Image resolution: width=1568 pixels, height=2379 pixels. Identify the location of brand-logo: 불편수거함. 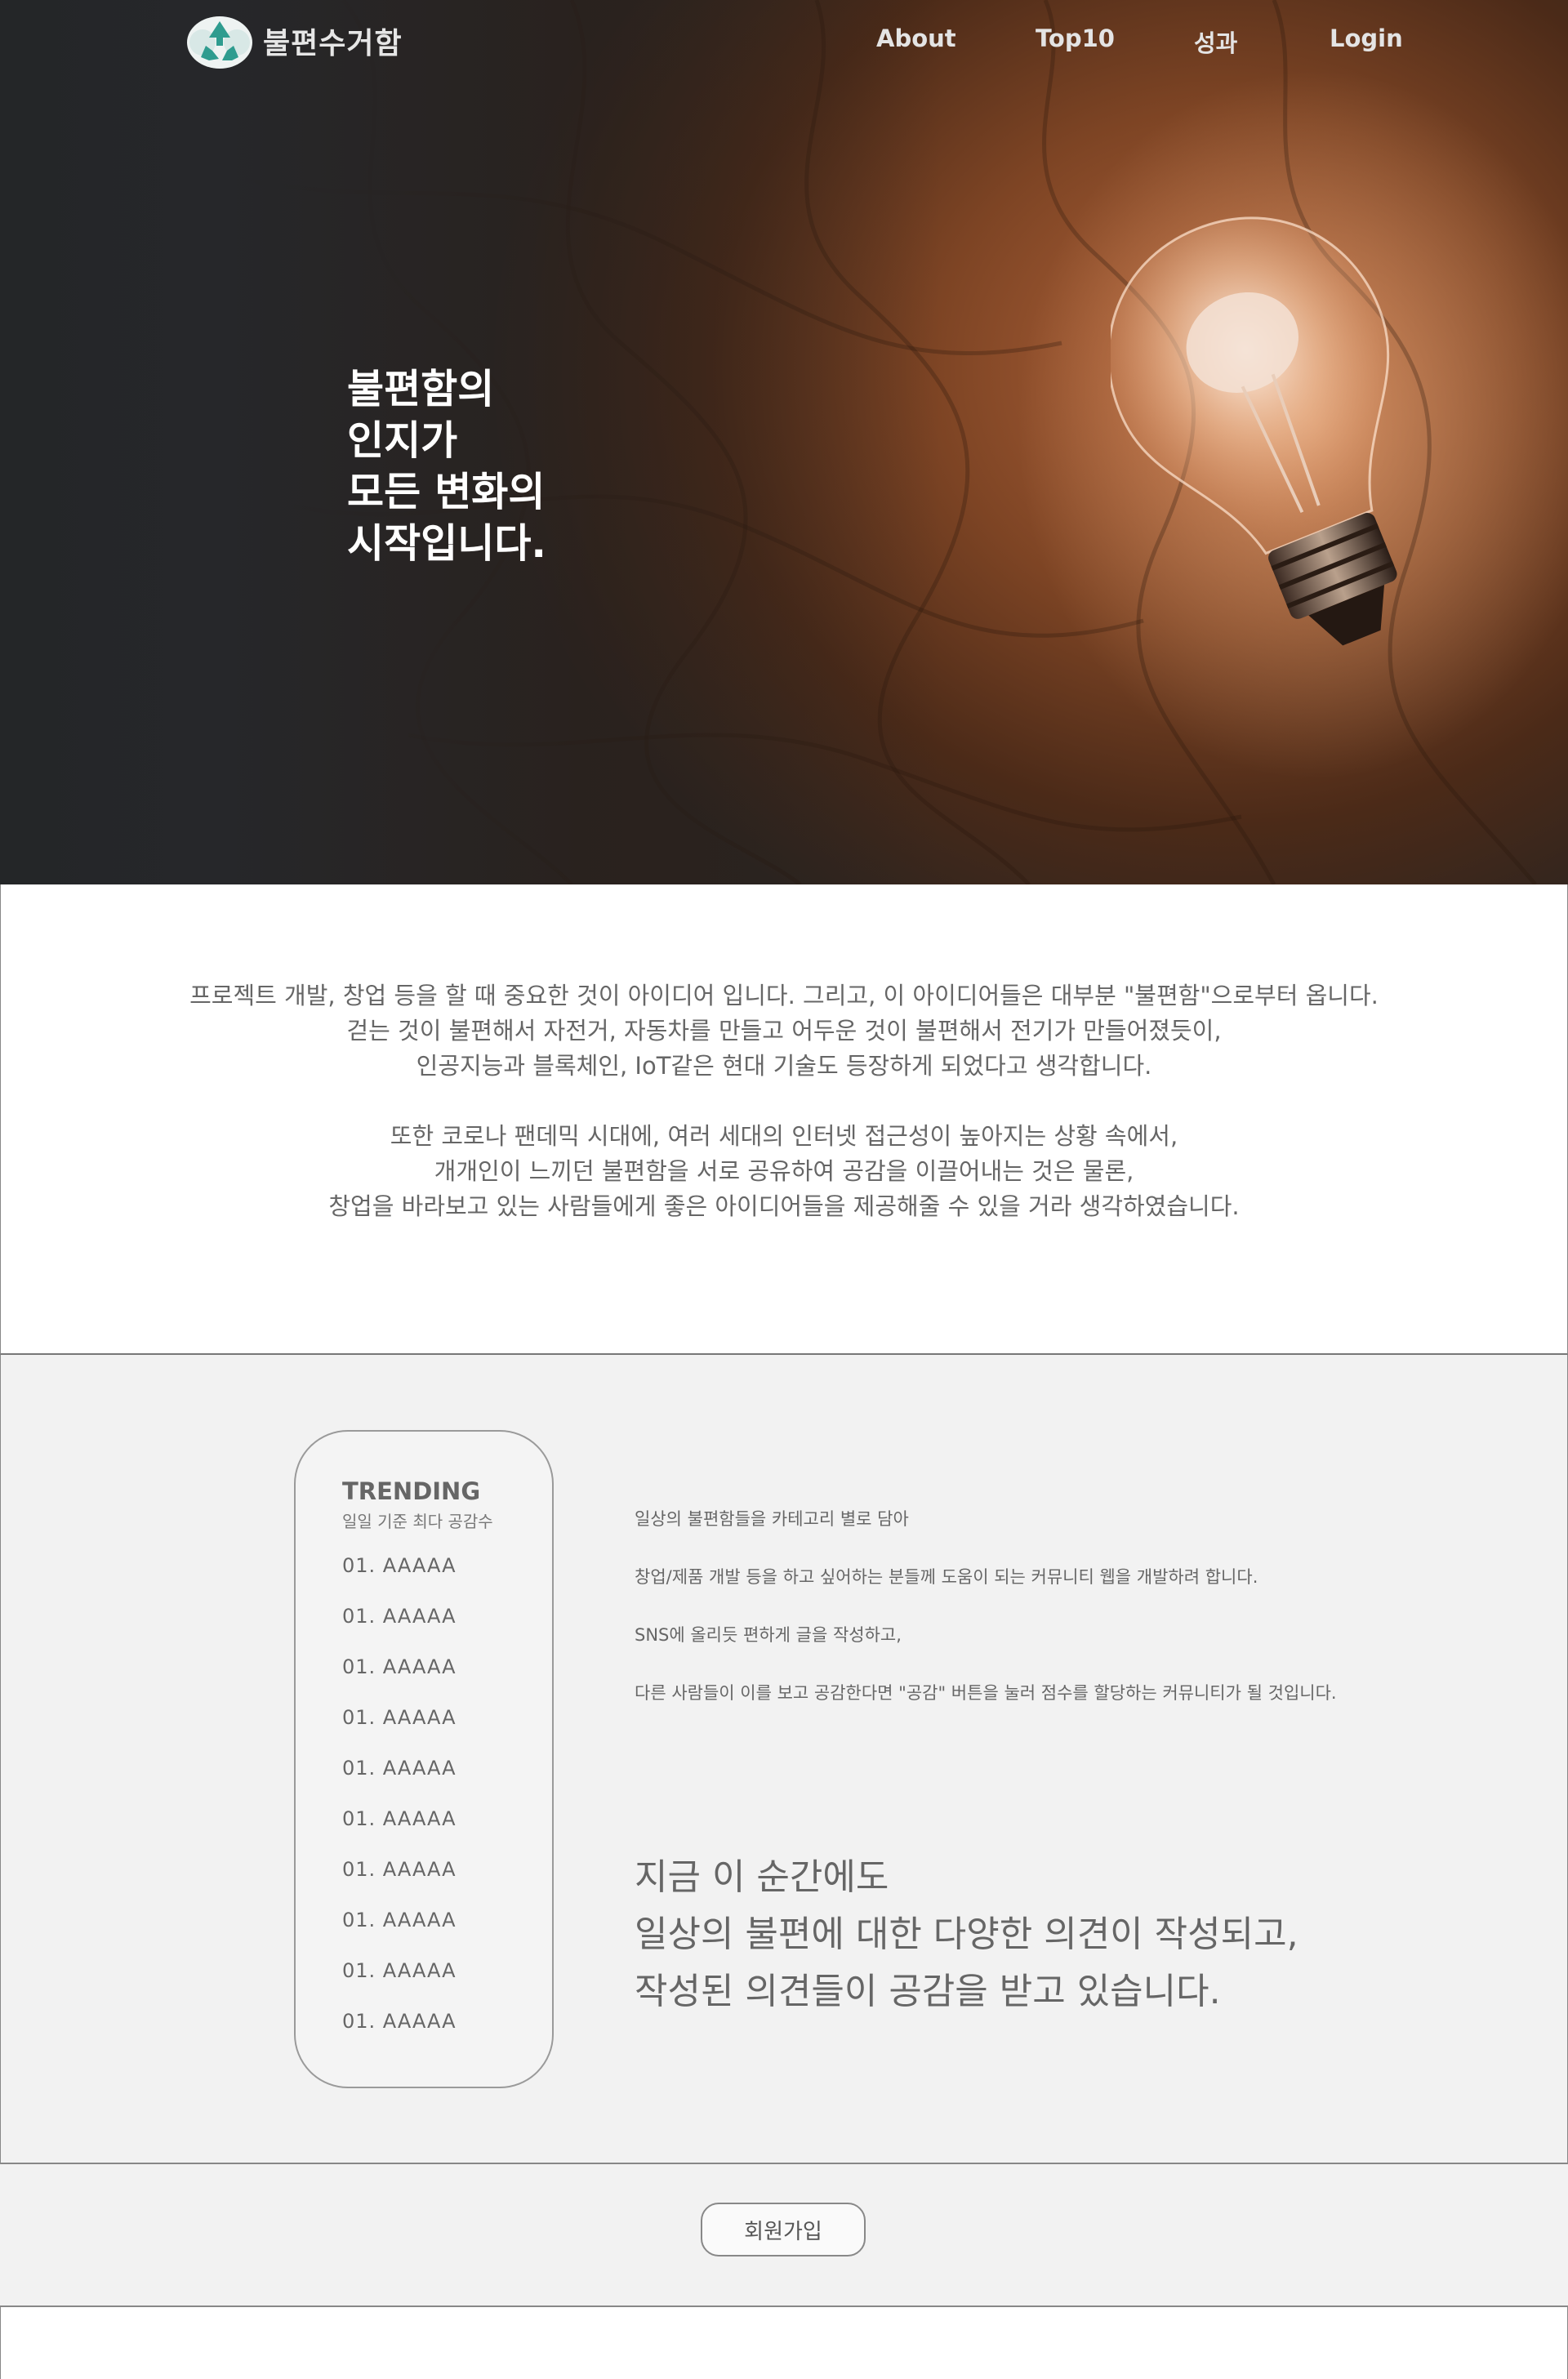
(294, 41).